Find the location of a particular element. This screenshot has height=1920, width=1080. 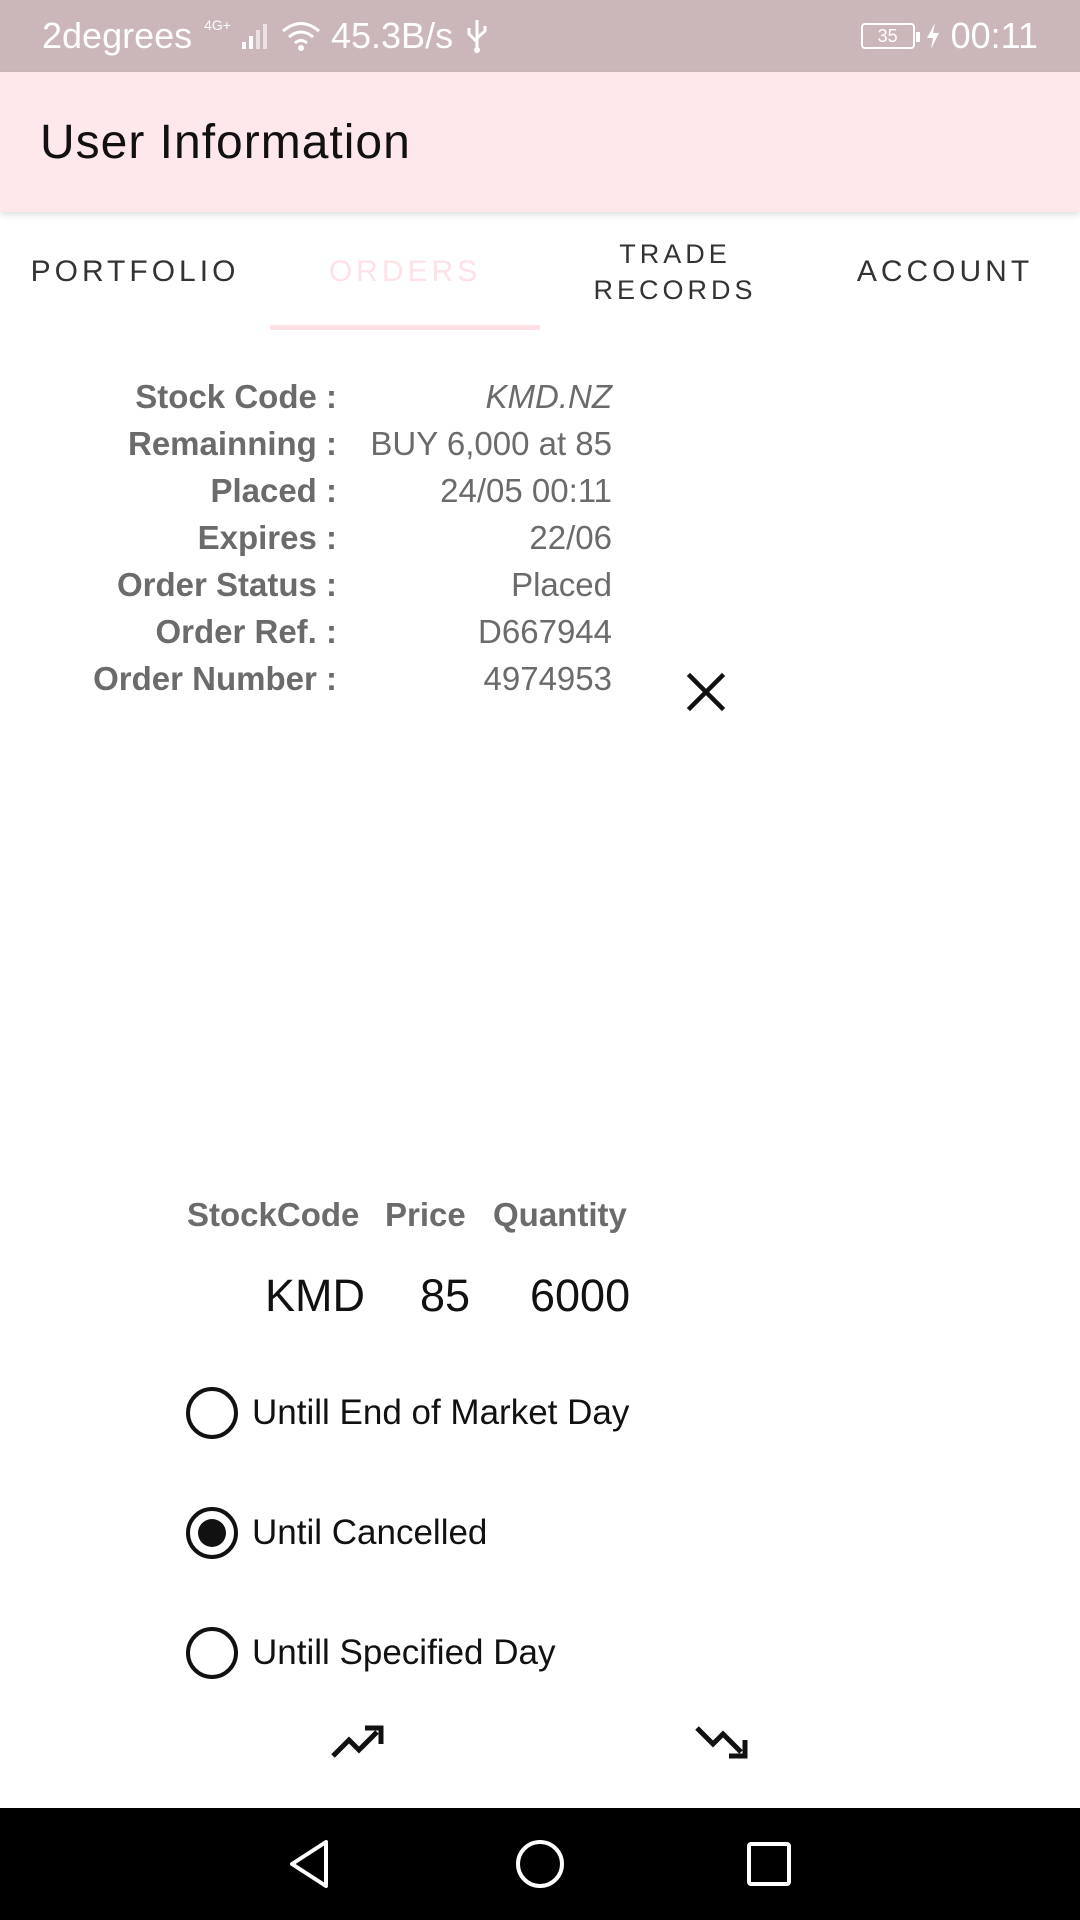

radio-specified-day: Untill Specified Day is located at coordinates (370, 1653).